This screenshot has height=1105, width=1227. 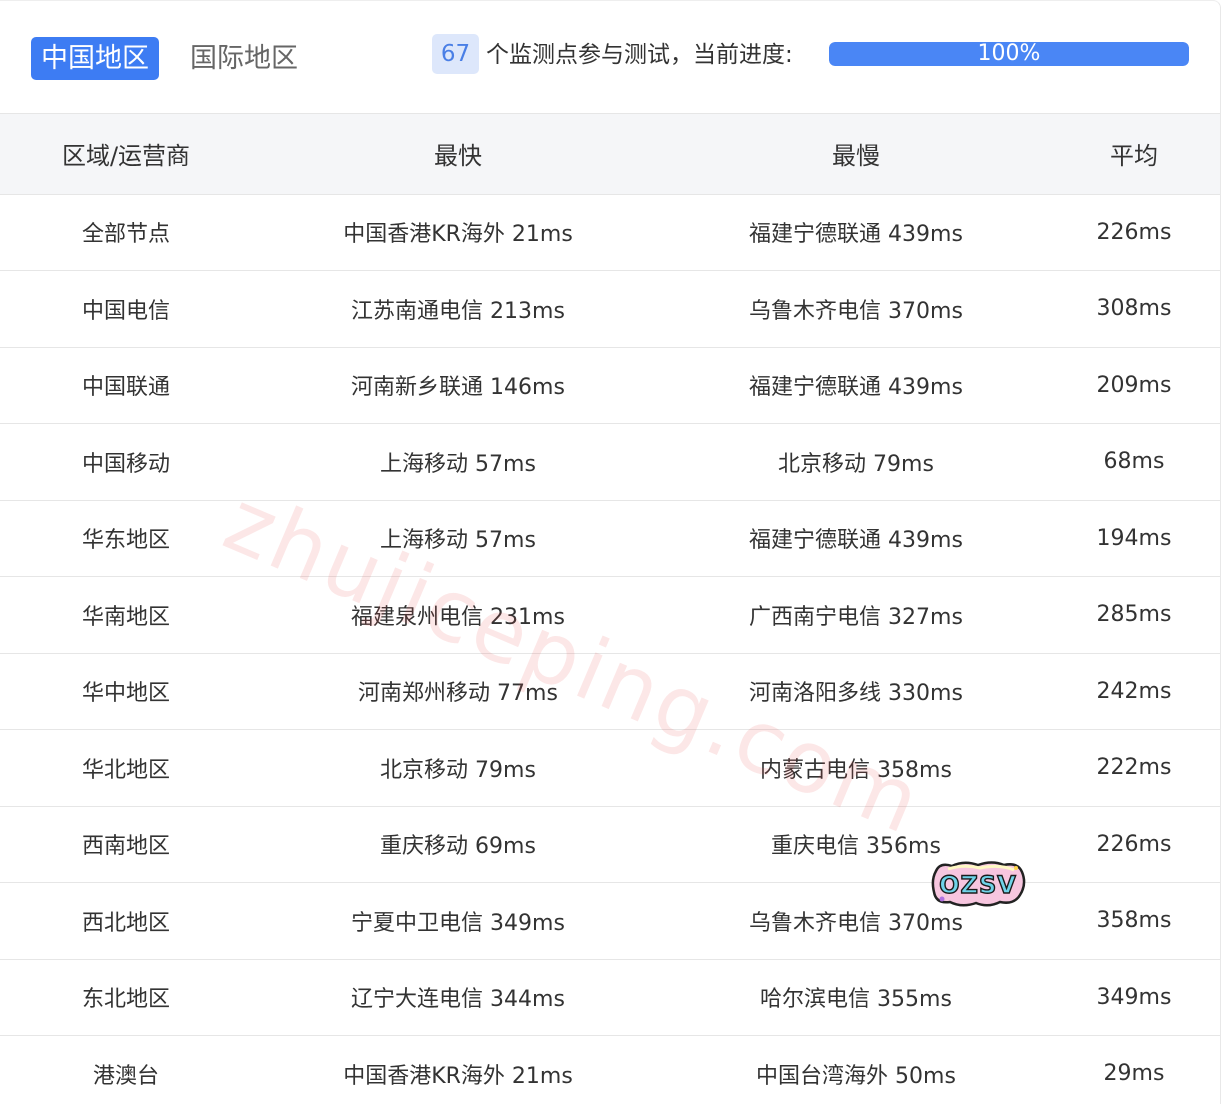 I want to click on table-row: 东北地区 辽宁大连电信 344ms 哈尔滨电信 355ms 349ms, so click(x=610, y=997).